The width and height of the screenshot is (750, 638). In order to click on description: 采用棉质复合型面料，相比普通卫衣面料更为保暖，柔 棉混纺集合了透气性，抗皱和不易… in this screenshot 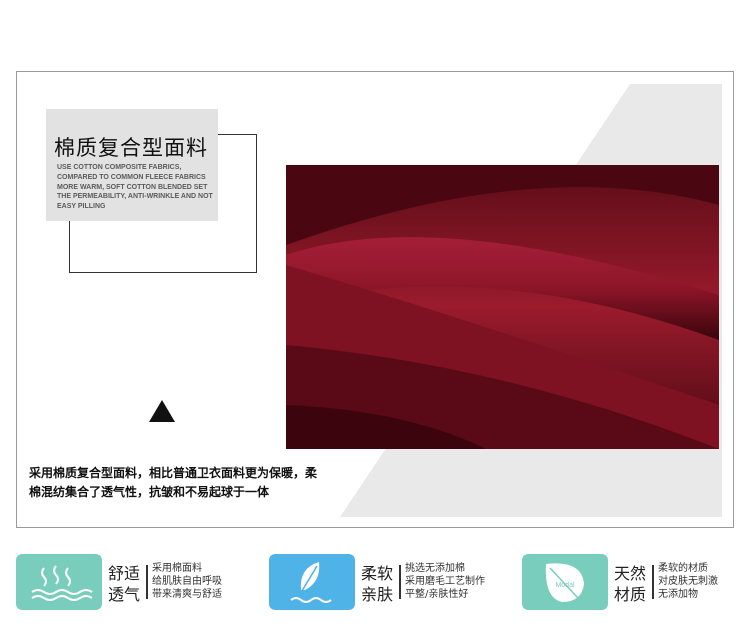, I will do `click(194, 483)`.